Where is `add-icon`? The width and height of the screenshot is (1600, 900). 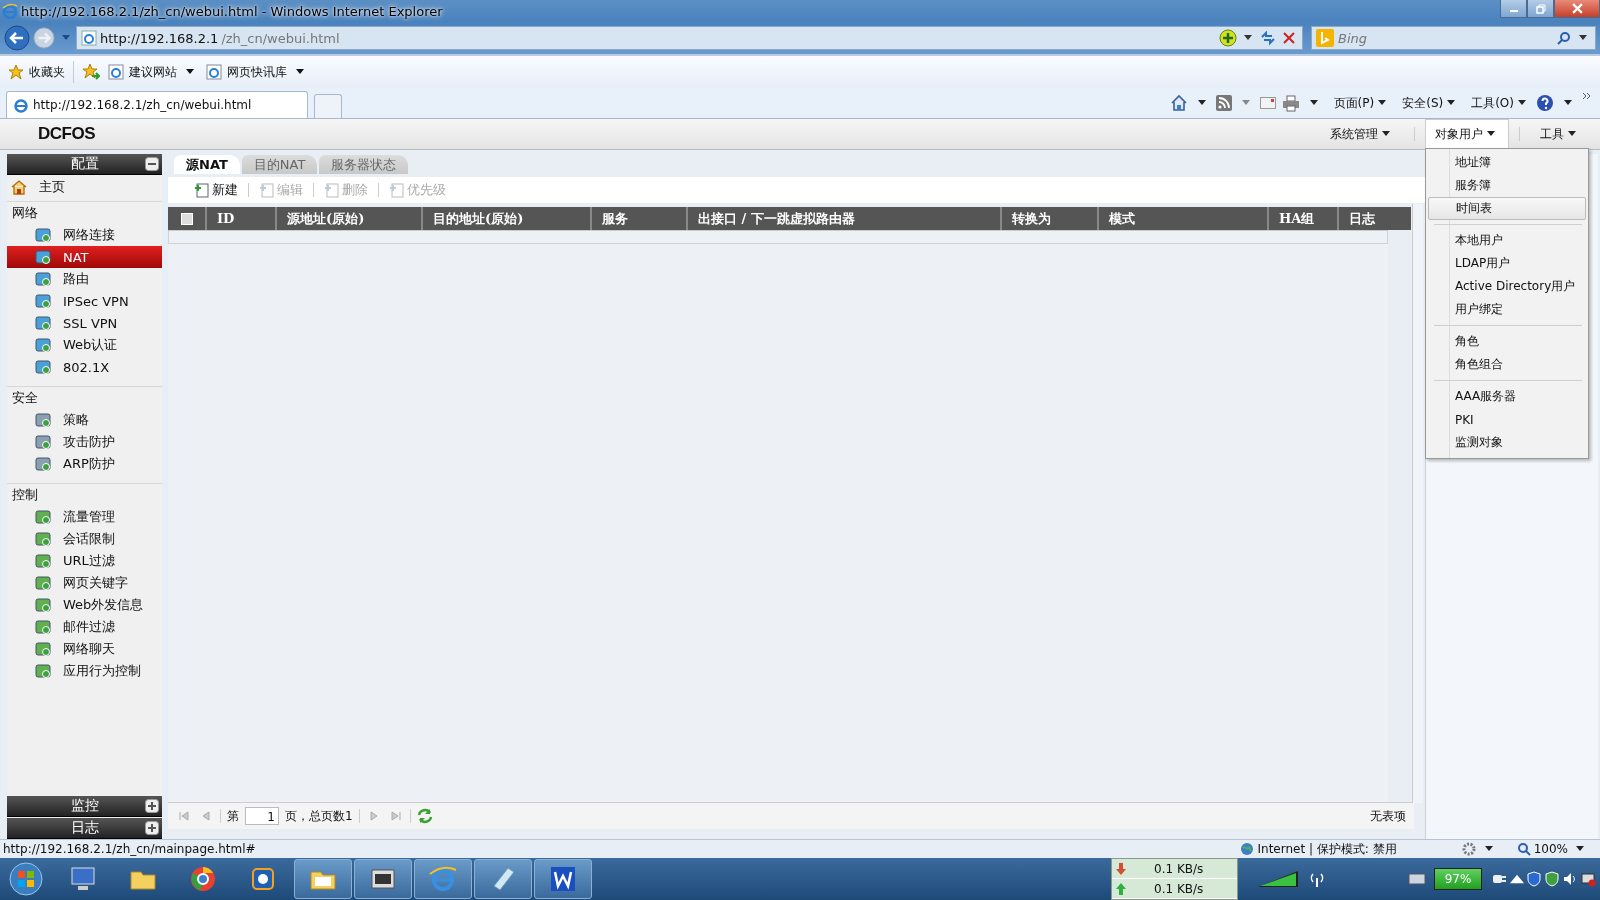
add-icon is located at coordinates (1228, 38).